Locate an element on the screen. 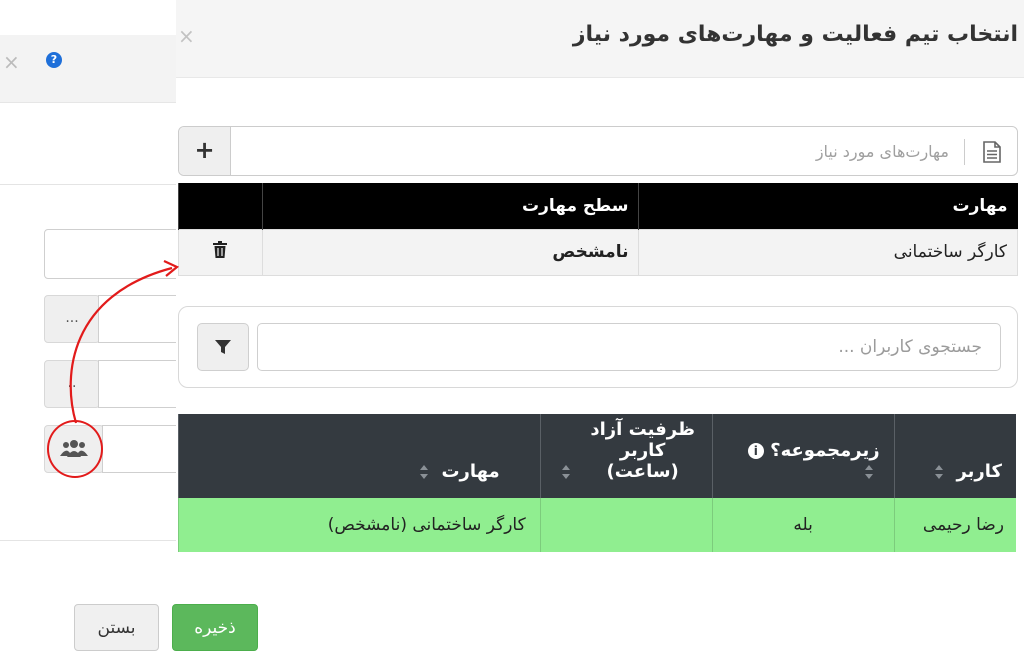 The height and width of the screenshot is (670, 1024). column-skill-level: سطح مهارت is located at coordinates (450, 206).